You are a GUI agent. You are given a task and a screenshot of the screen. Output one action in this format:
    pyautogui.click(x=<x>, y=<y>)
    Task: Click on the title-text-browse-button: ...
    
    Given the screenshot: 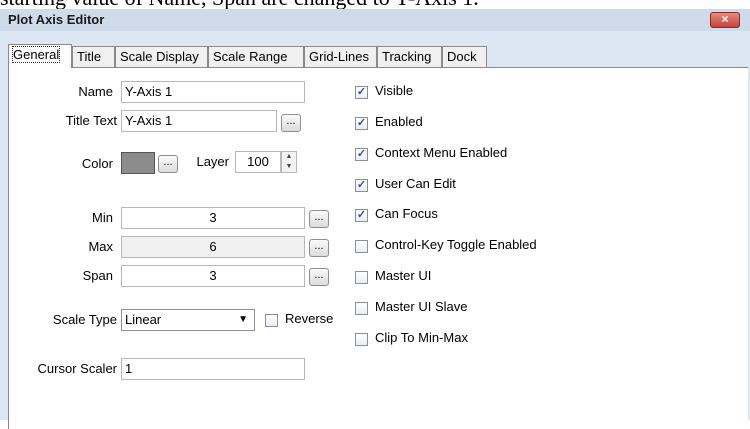 What is the action you would take?
    pyautogui.click(x=291, y=123)
    